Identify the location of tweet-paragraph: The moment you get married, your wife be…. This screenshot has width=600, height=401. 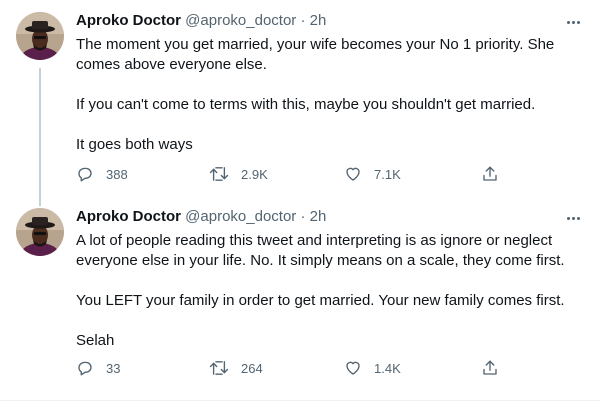
(315, 54).